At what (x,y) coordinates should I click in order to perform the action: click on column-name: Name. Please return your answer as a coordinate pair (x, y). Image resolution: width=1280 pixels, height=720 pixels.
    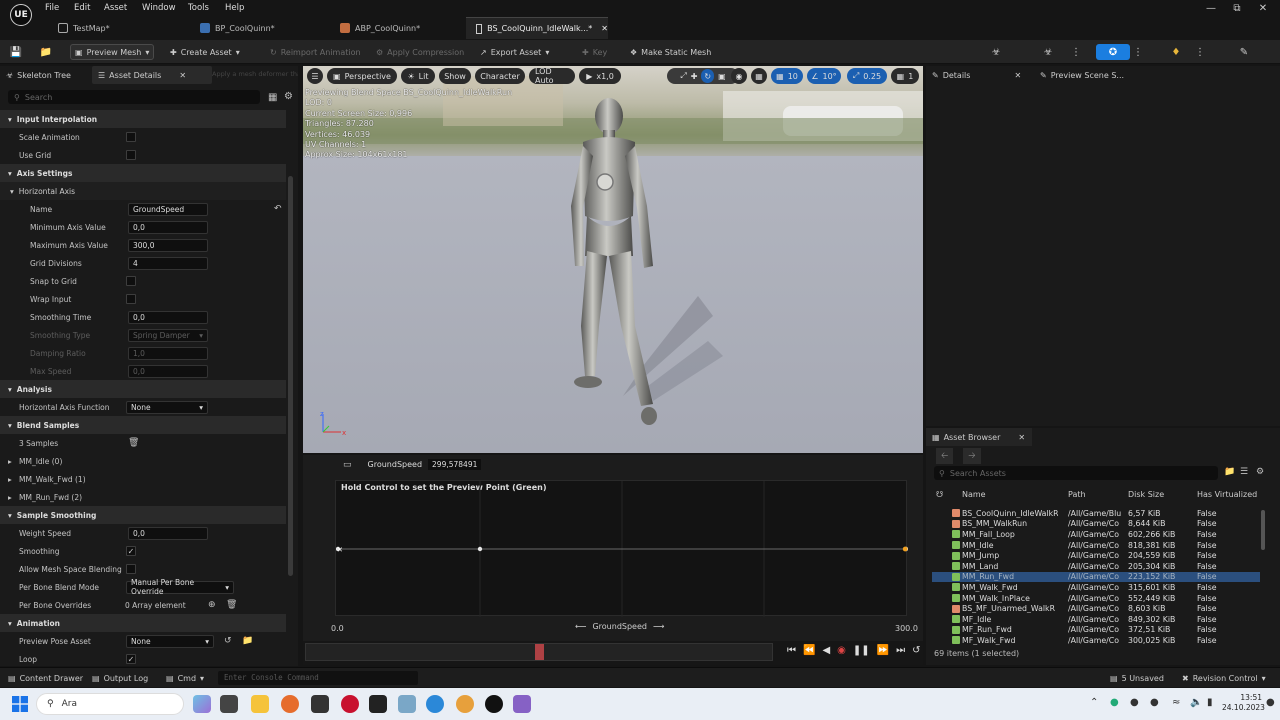
    Looking at the image, I should click on (1010, 494).